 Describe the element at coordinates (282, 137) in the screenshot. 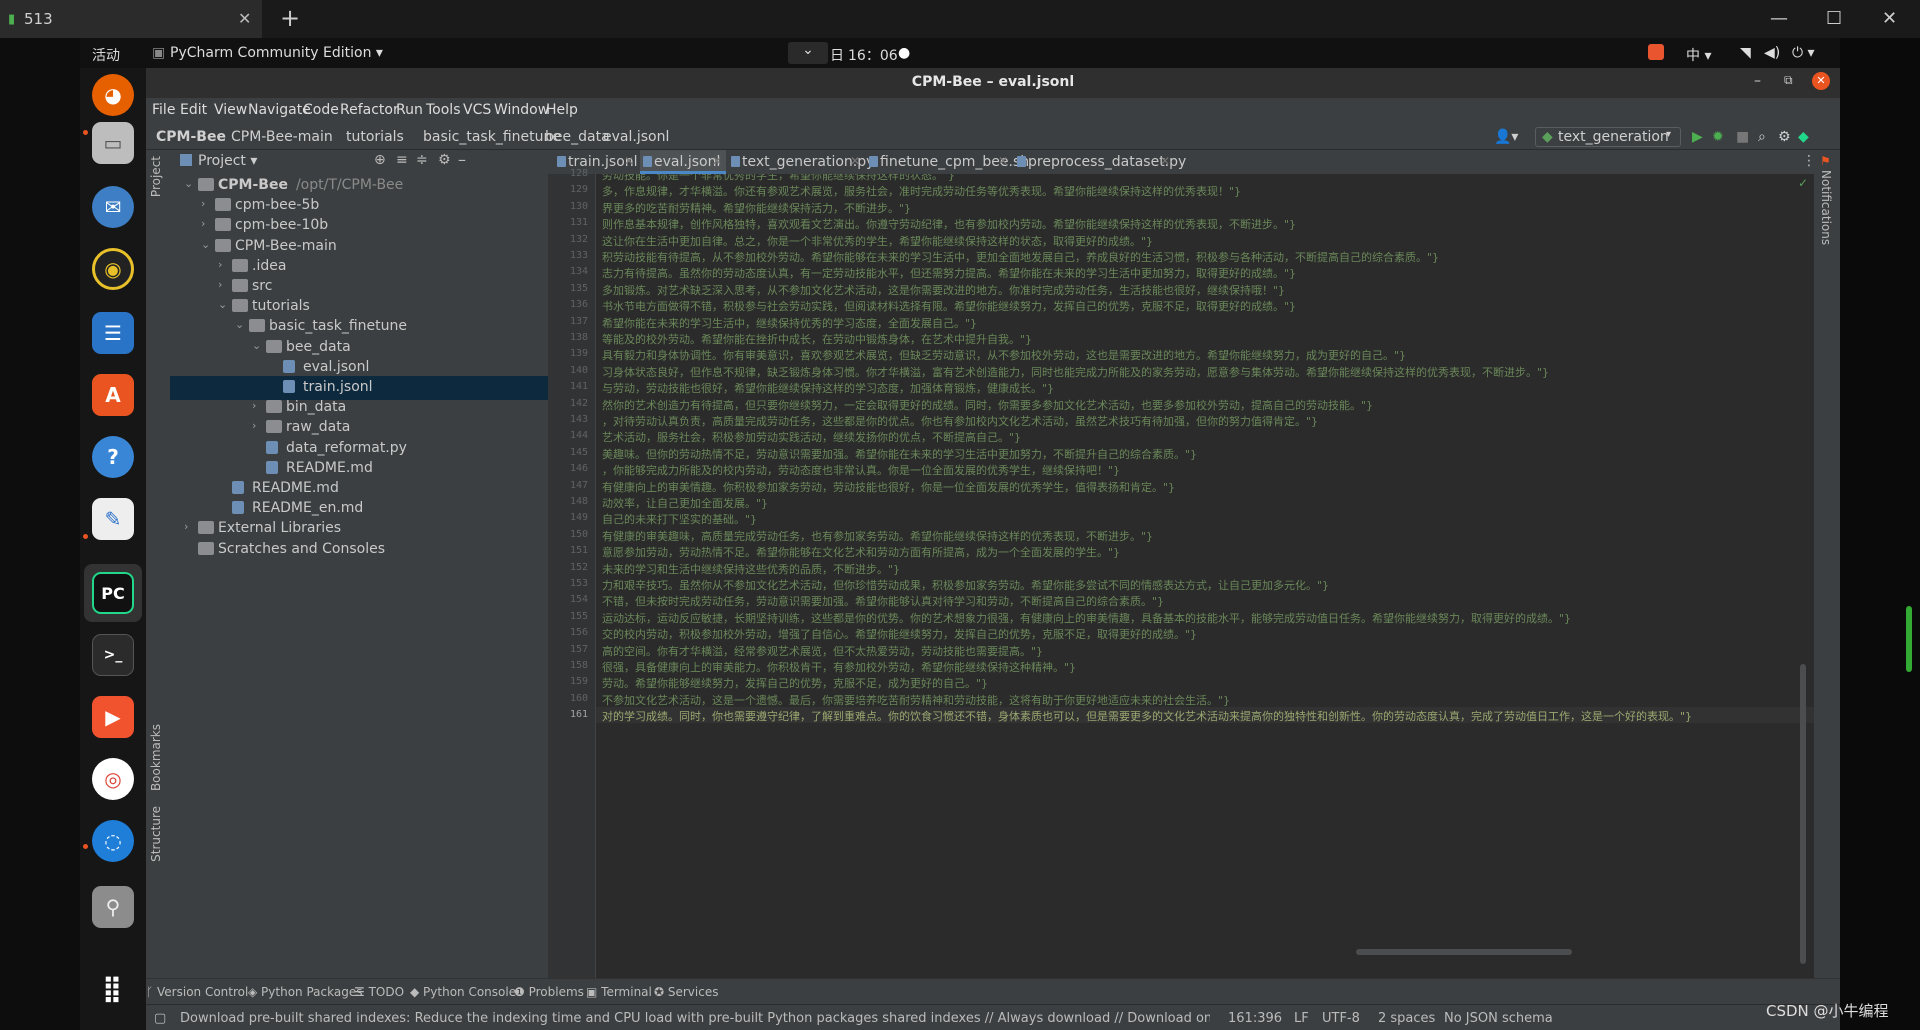

I see `breadcrumb-item: CPM-Bee-main` at that location.